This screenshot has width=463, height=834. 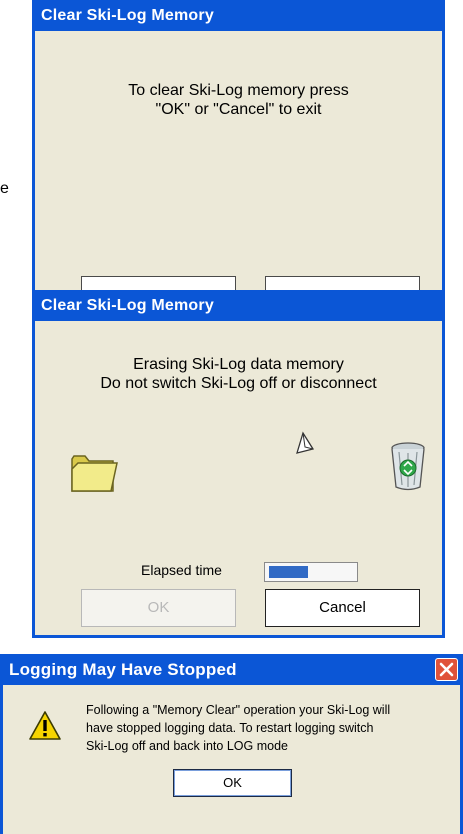 What do you see at coordinates (342, 608) in the screenshot?
I see `dialog2-cancel-button: Cancel` at bounding box center [342, 608].